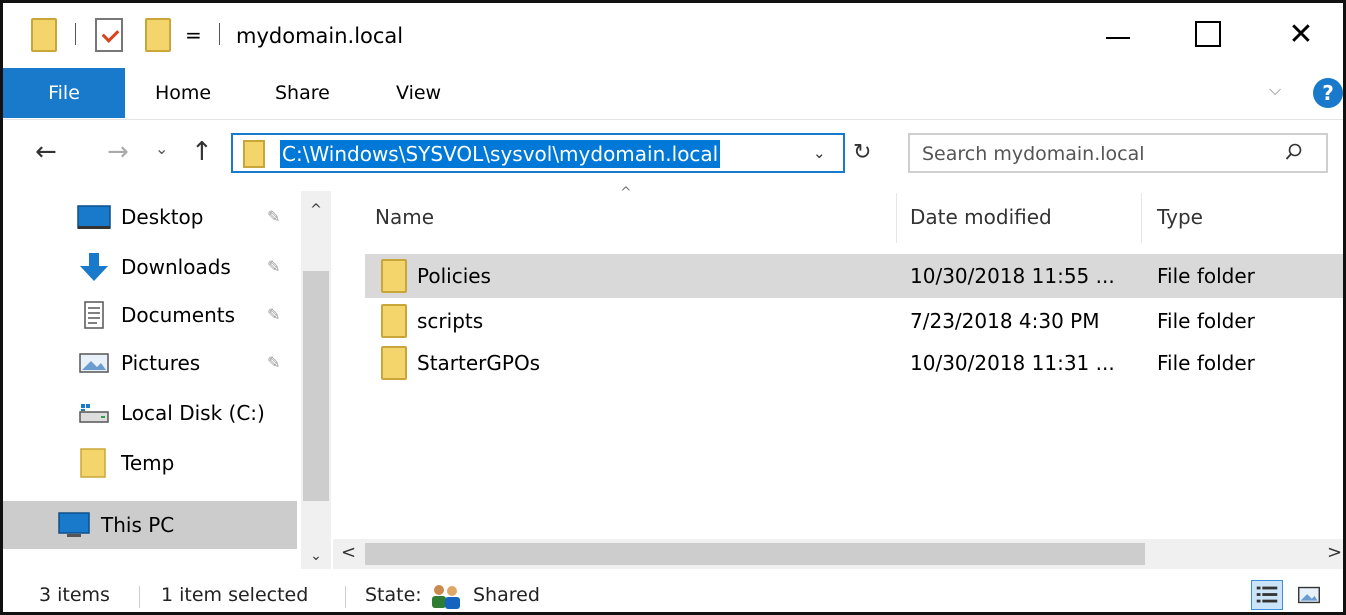 This screenshot has height=615, width=1346. What do you see at coordinates (404, 217) in the screenshot?
I see `column-header-name: Name` at bounding box center [404, 217].